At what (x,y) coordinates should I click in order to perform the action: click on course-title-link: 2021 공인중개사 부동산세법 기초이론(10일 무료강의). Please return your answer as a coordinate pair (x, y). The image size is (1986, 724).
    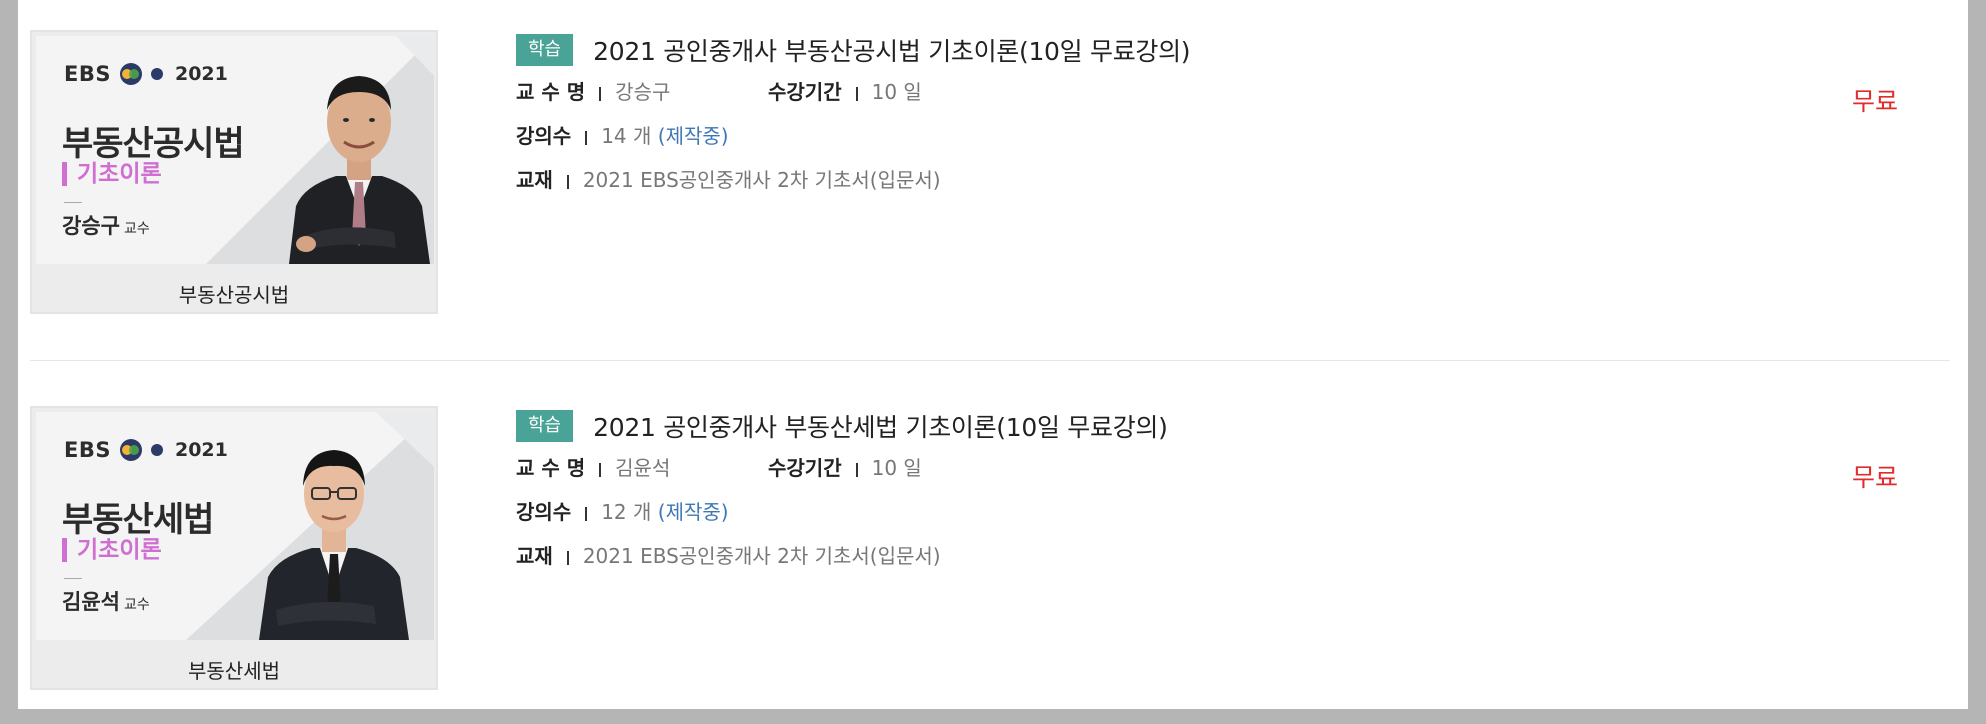
    Looking at the image, I should click on (880, 426).